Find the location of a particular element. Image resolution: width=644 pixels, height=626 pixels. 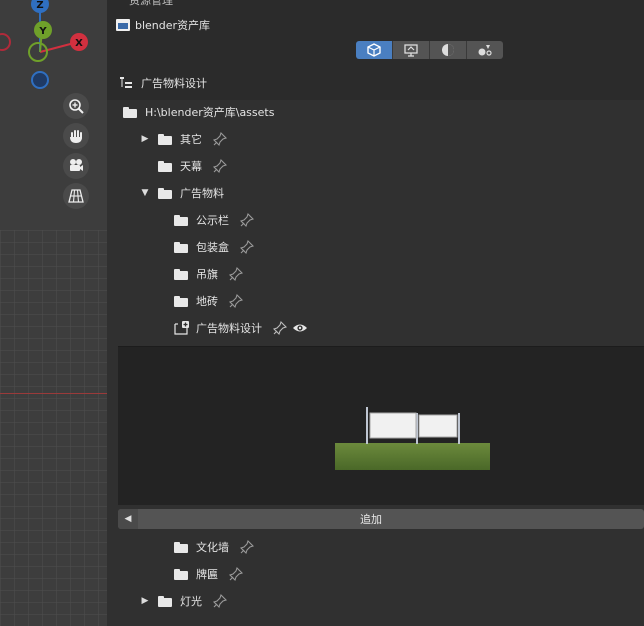

panel-header-title-text: 资源管理 is located at coordinates (151, 3).